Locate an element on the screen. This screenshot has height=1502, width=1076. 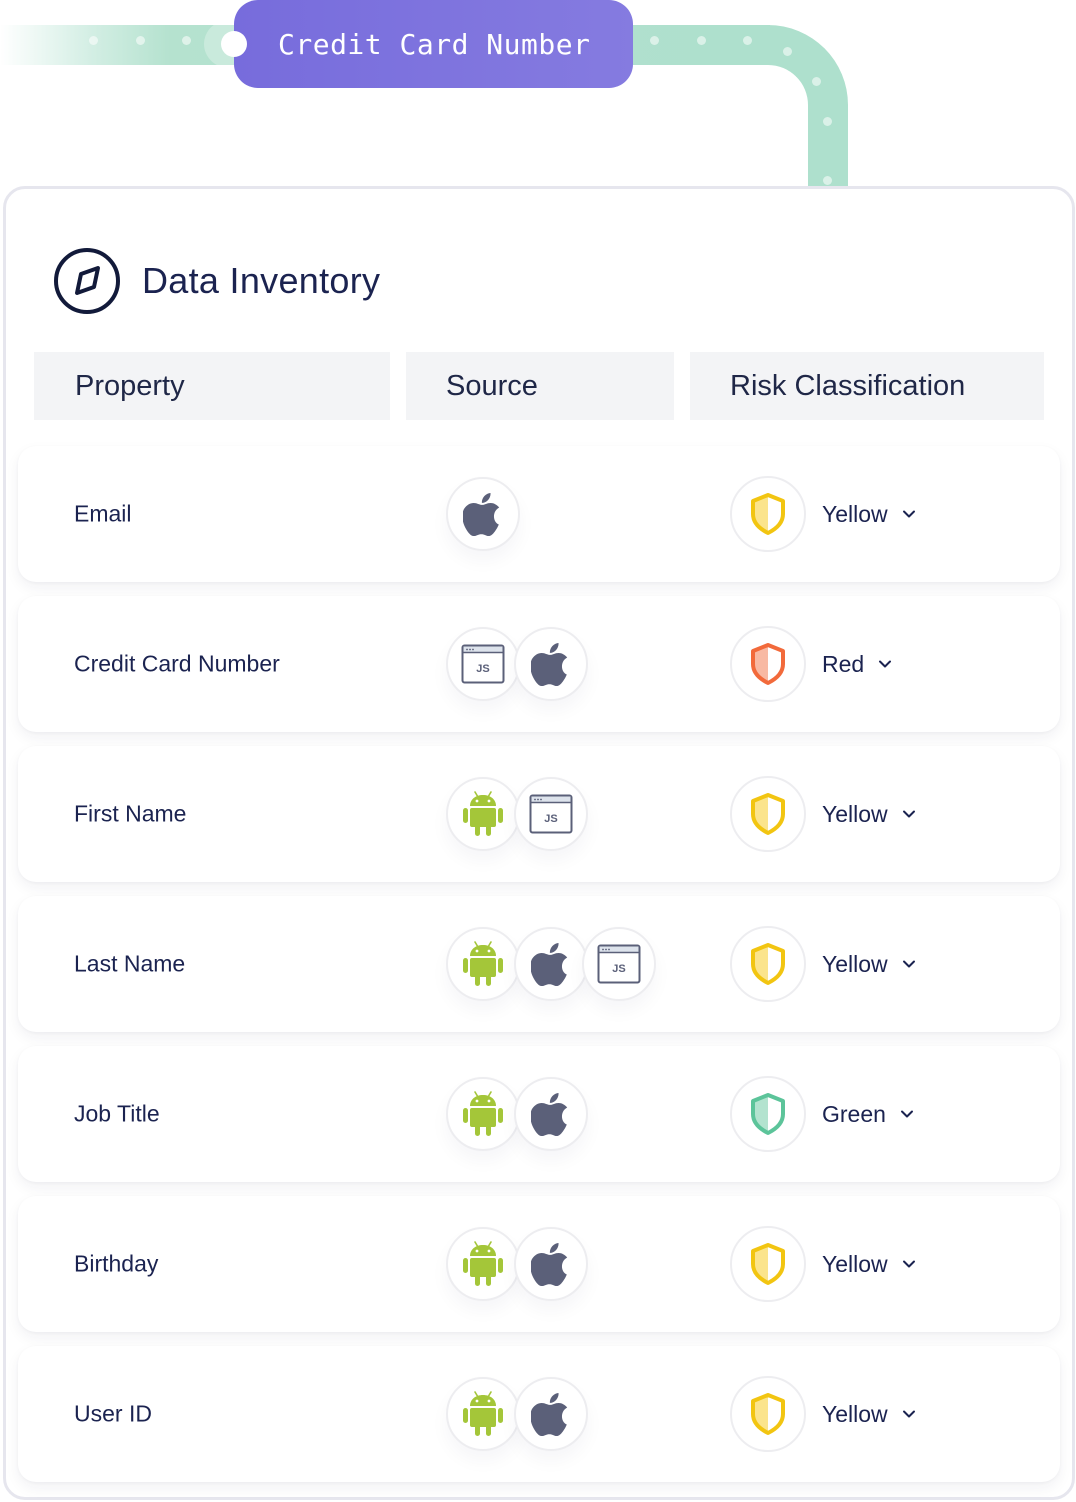
property-name: Email is located at coordinates (103, 513).